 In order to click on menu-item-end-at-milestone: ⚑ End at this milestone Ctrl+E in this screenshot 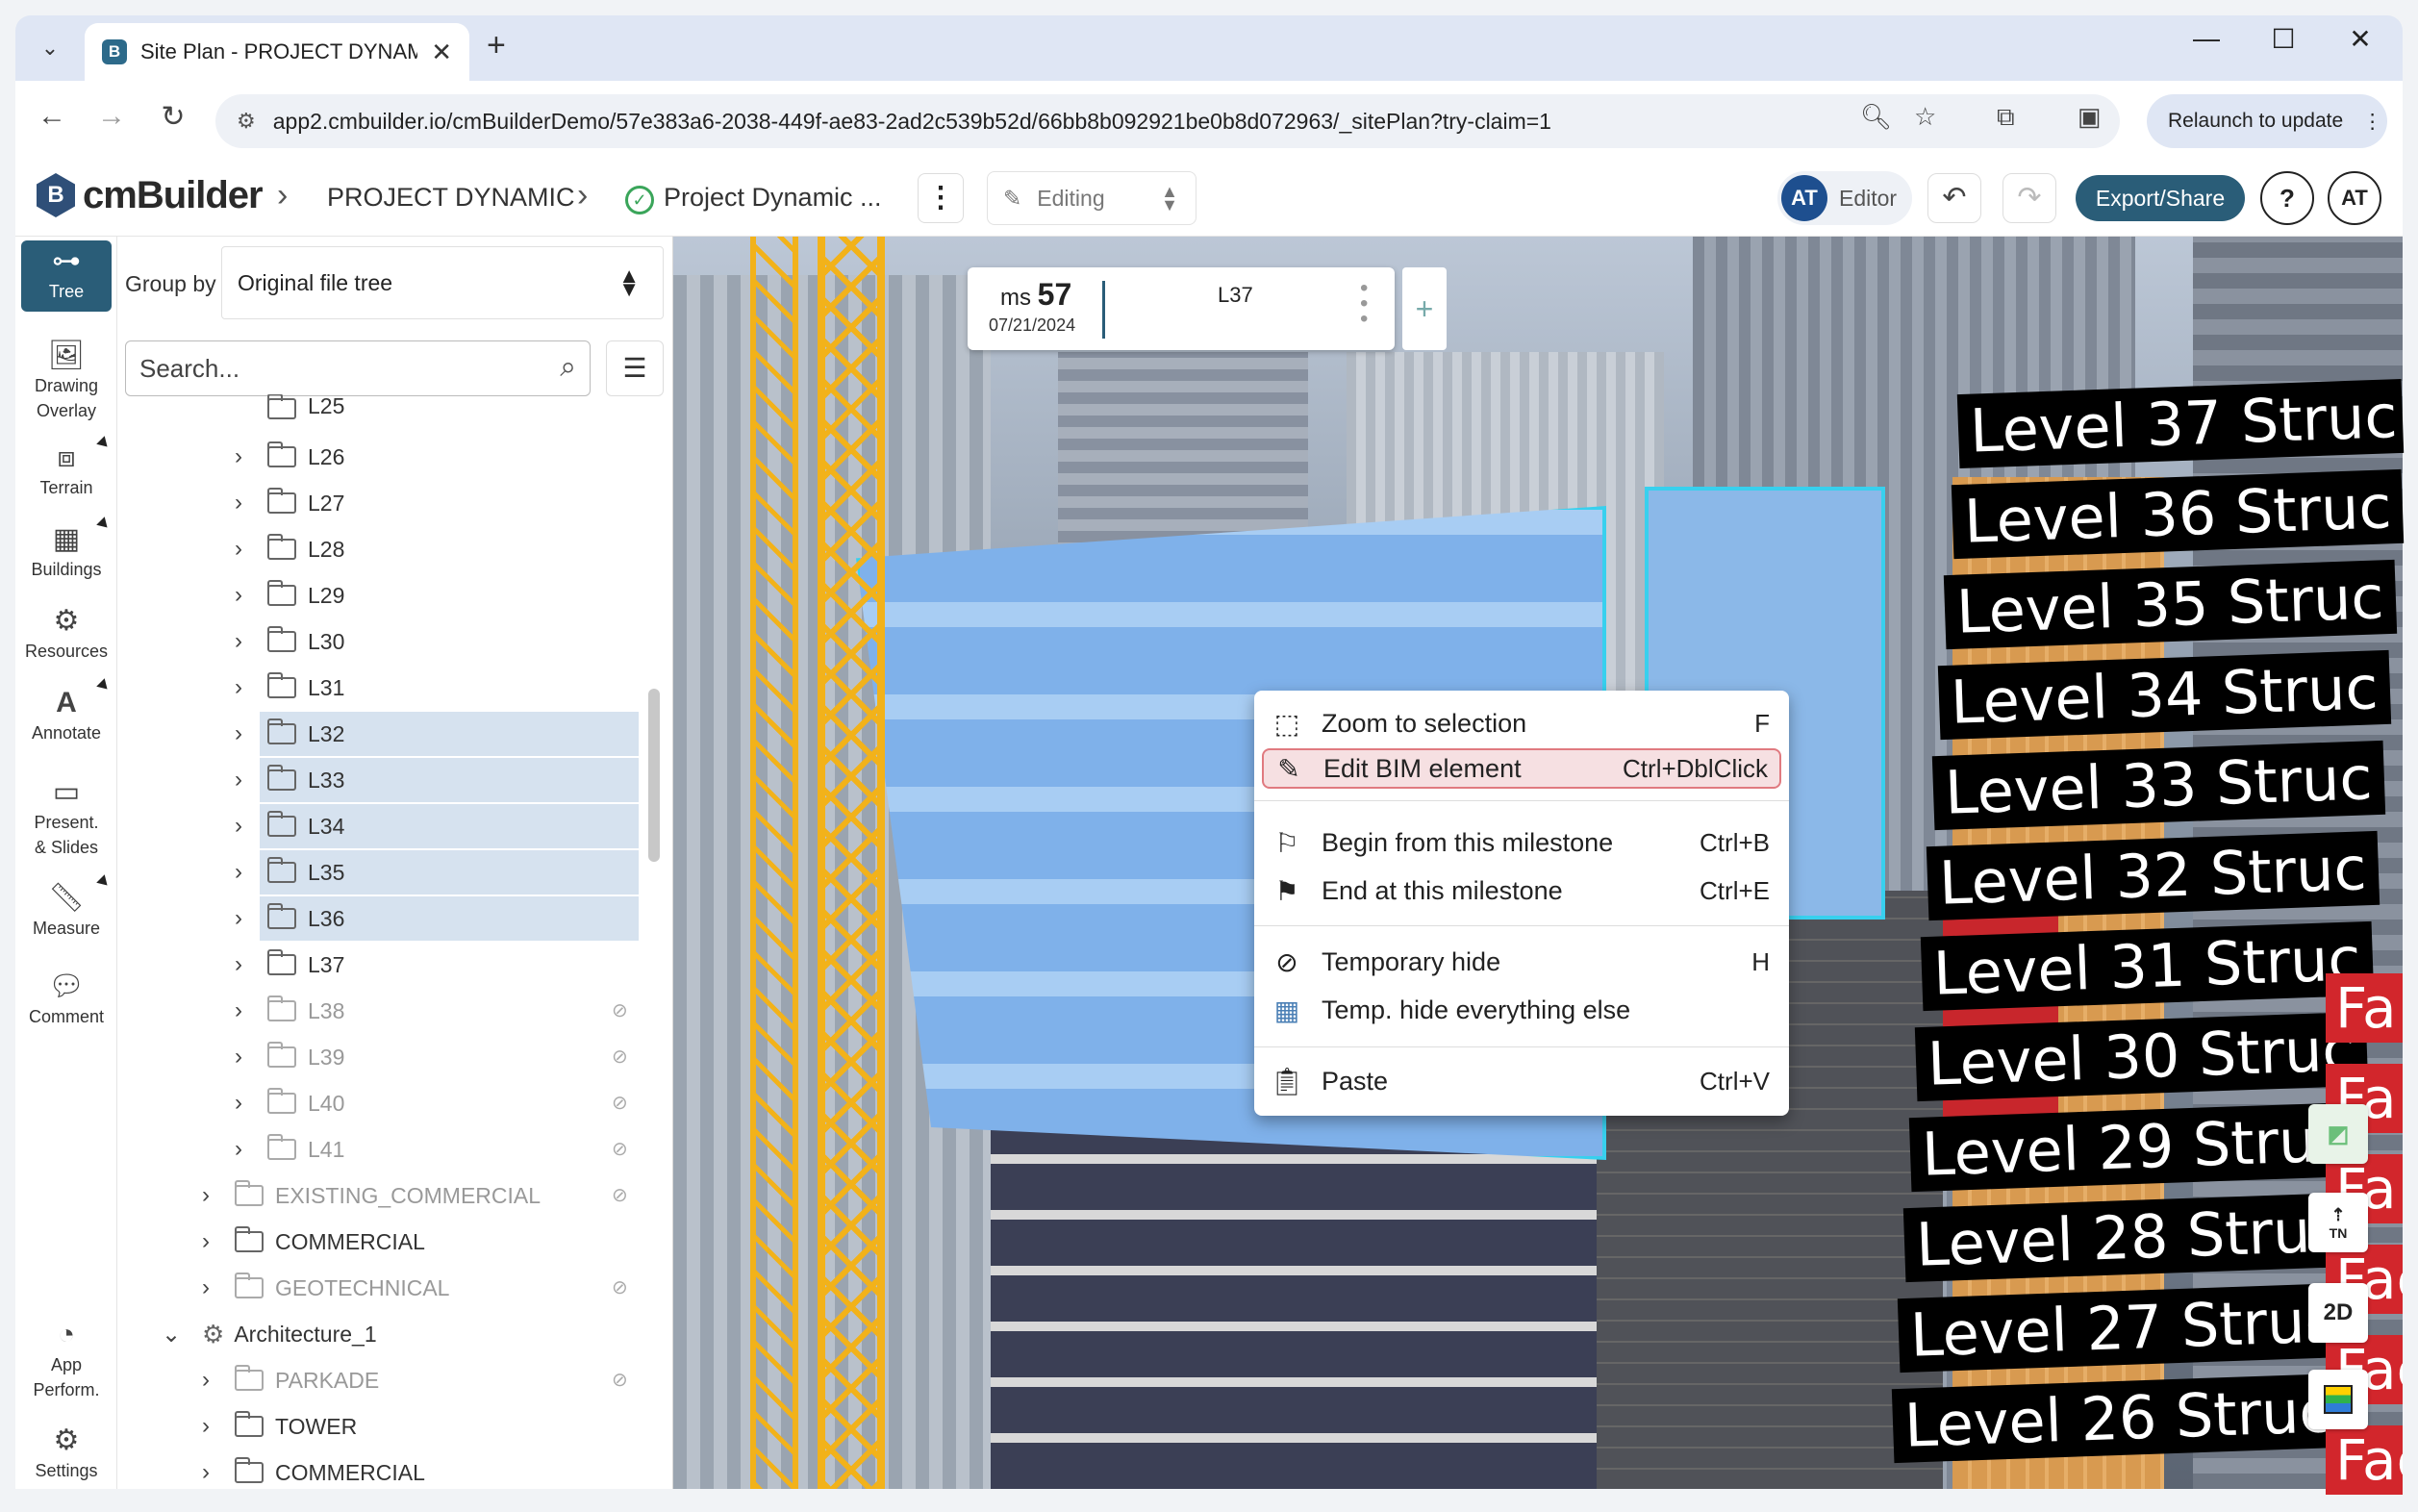, I will do `click(1521, 891)`.